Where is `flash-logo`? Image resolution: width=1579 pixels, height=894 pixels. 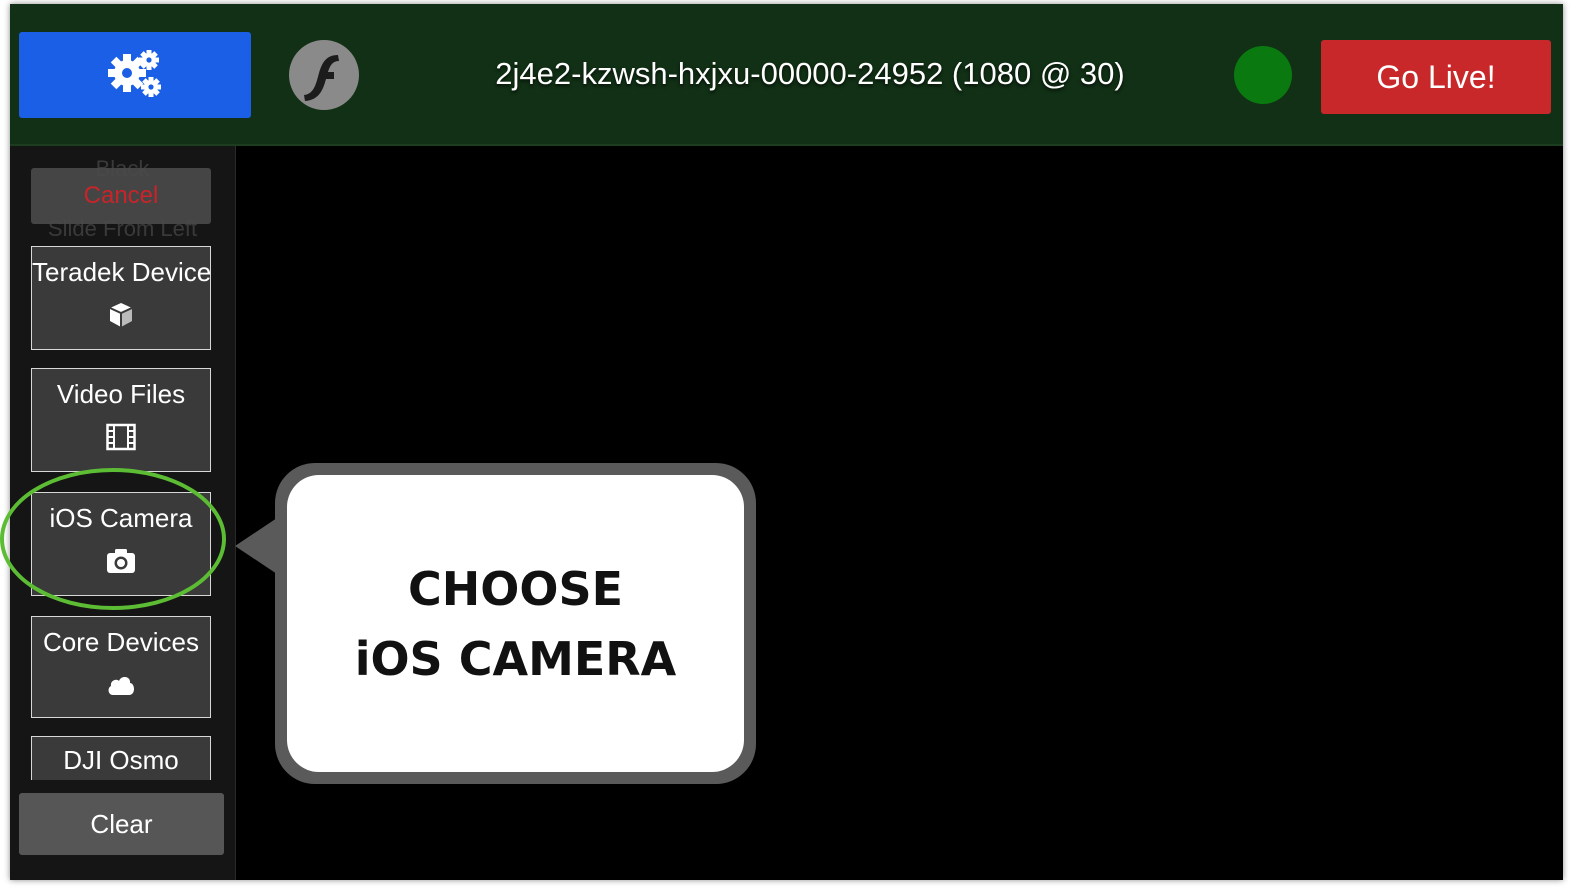
flash-logo is located at coordinates (324, 75).